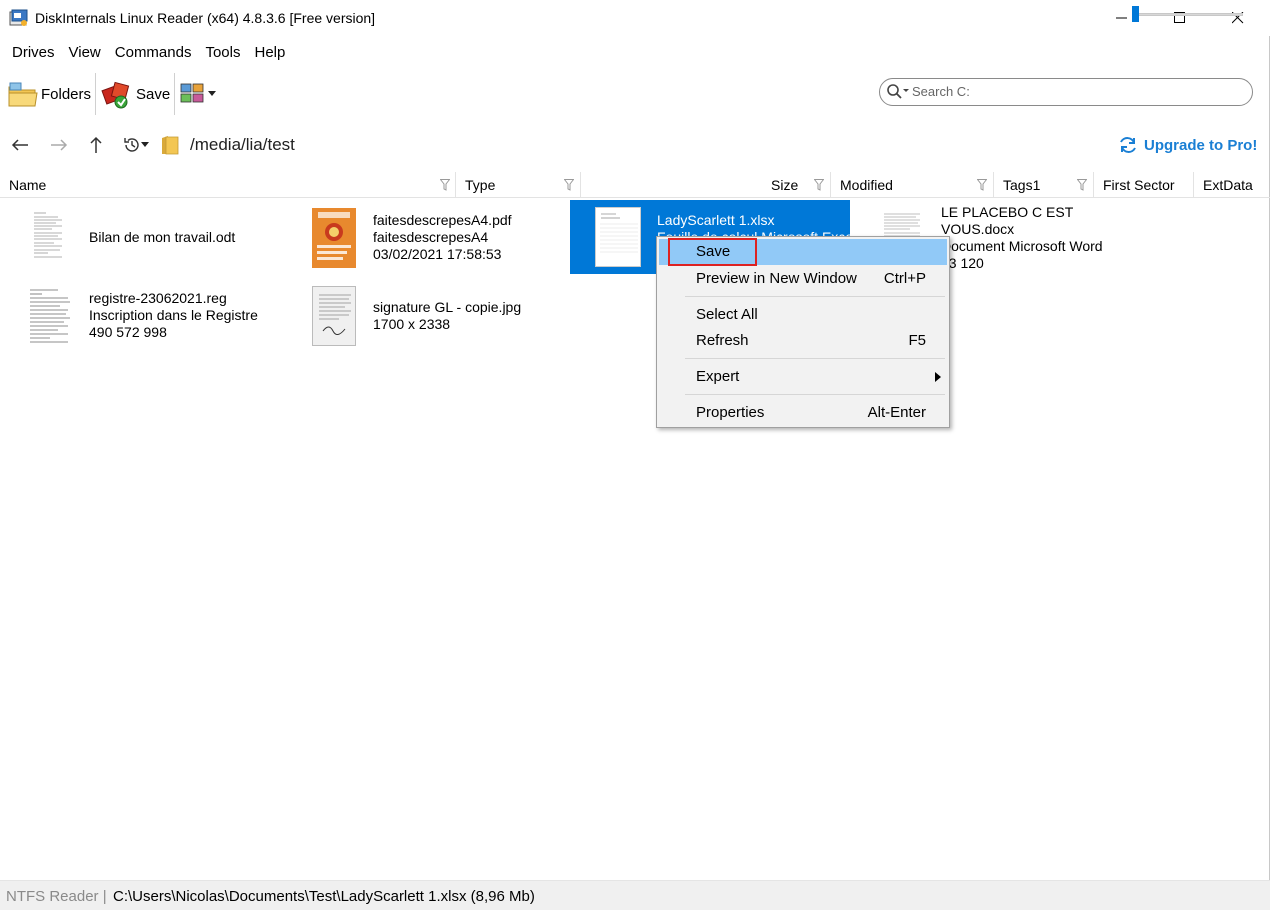 Image resolution: width=1270 pixels, height=910 pixels. What do you see at coordinates (135, 94) in the screenshot?
I see `save-button: Save` at bounding box center [135, 94].